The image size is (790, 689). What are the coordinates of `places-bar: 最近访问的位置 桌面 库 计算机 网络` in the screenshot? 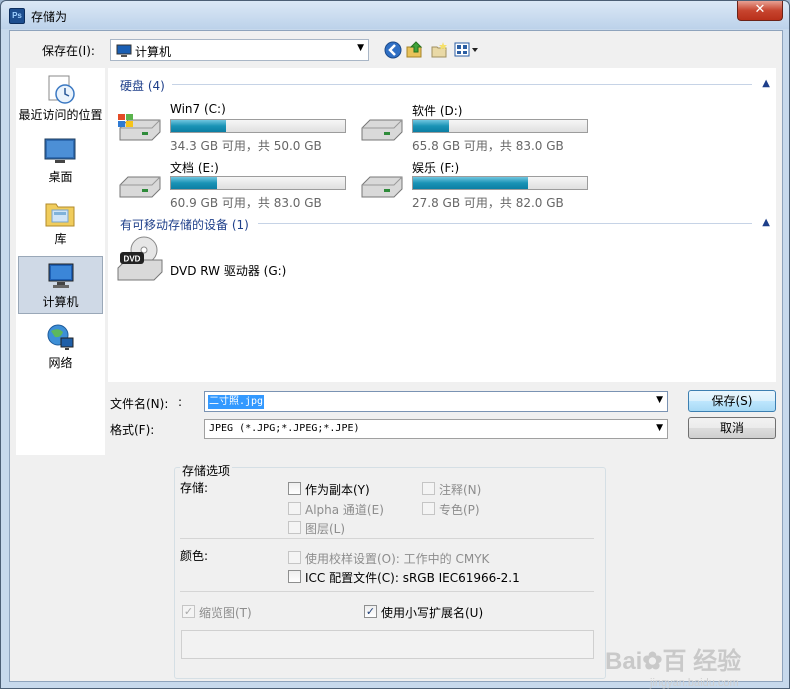 It's located at (60, 261).